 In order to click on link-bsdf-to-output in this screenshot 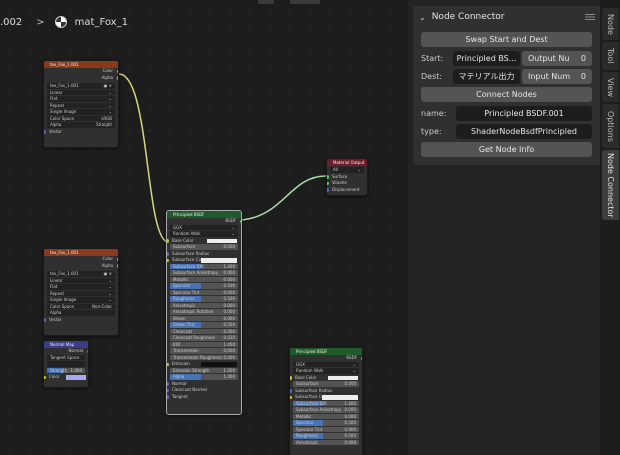, I will do `click(284, 198)`.